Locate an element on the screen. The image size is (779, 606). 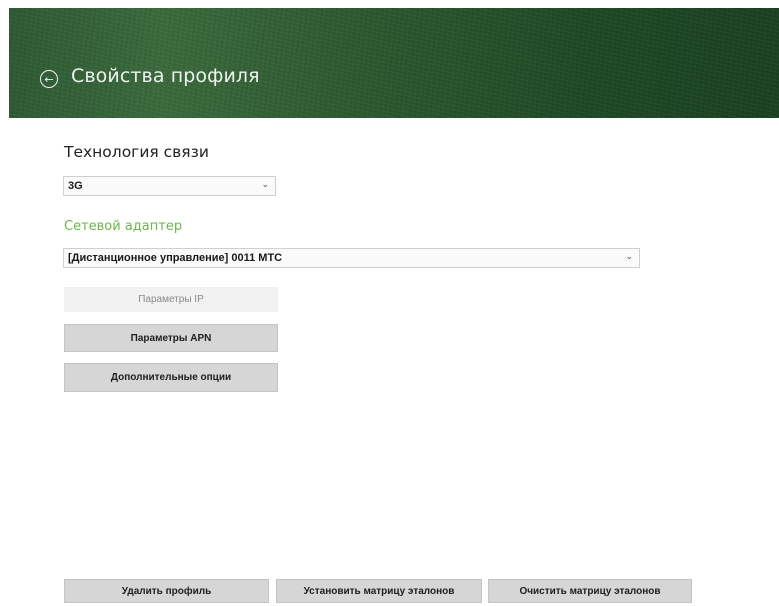
clear-reference-matrix-button: Очистить матрицу эталонов is located at coordinates (590, 591).